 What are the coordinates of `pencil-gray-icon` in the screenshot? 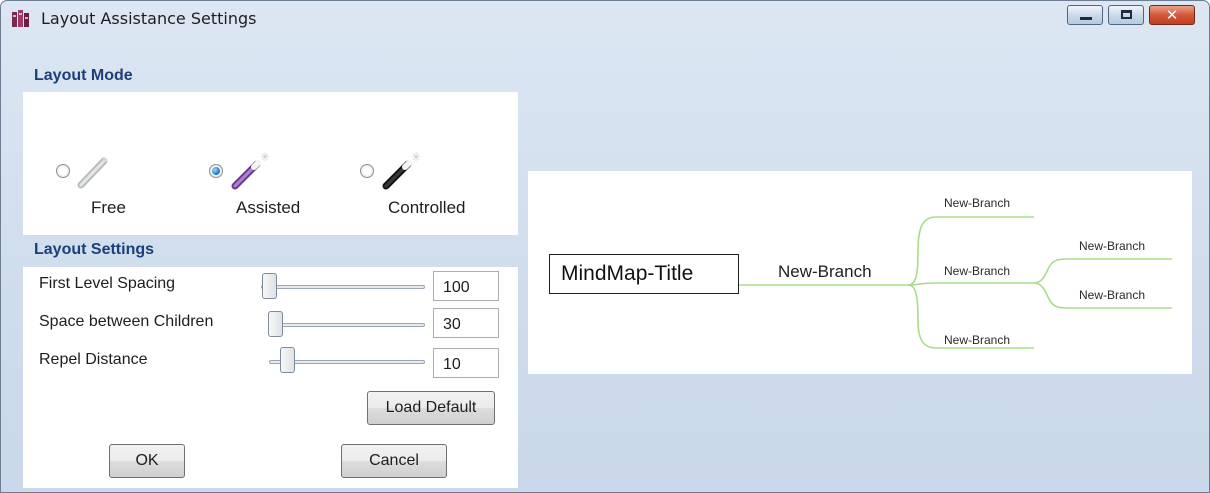 It's located at (92, 173).